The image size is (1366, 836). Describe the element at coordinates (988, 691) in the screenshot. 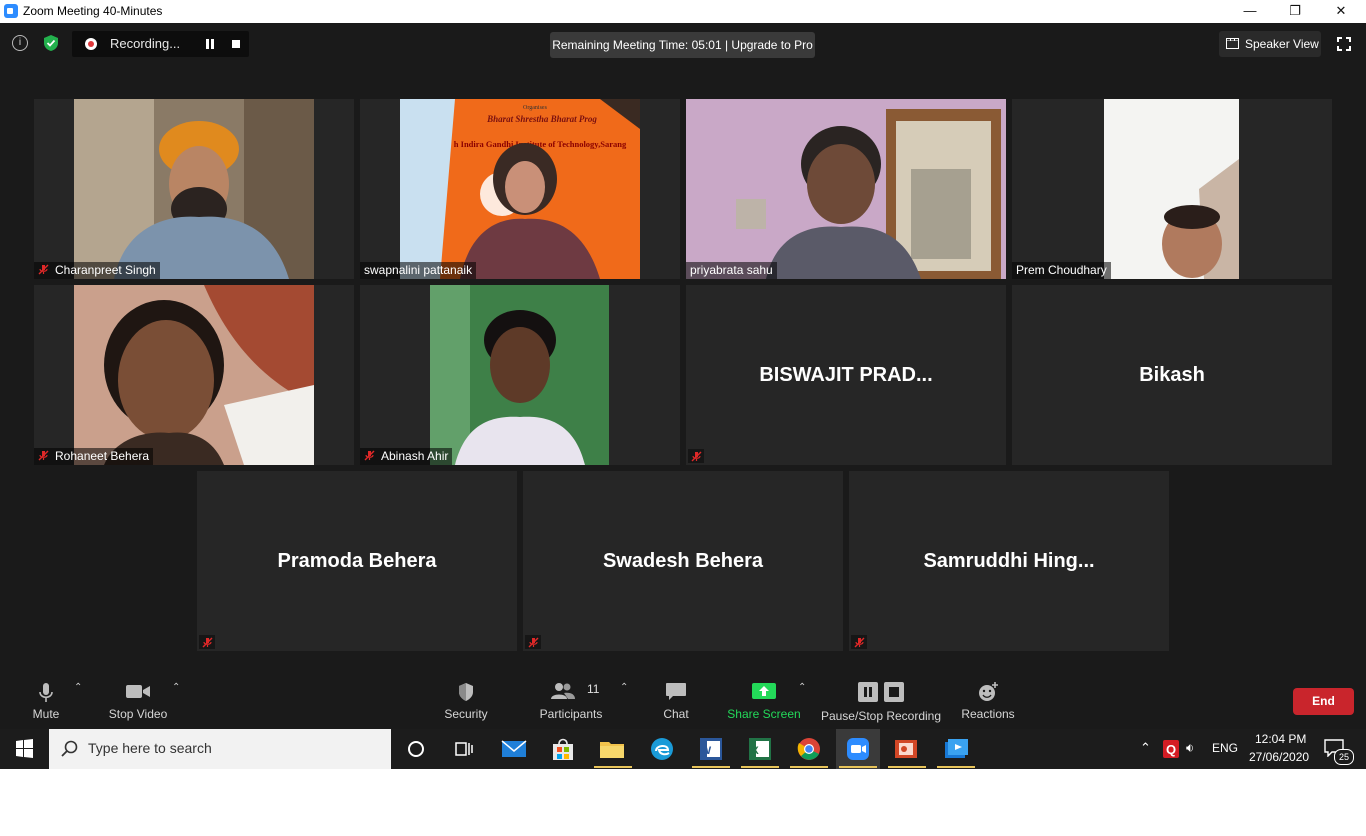

I see `reactions-smiley-icon` at that location.